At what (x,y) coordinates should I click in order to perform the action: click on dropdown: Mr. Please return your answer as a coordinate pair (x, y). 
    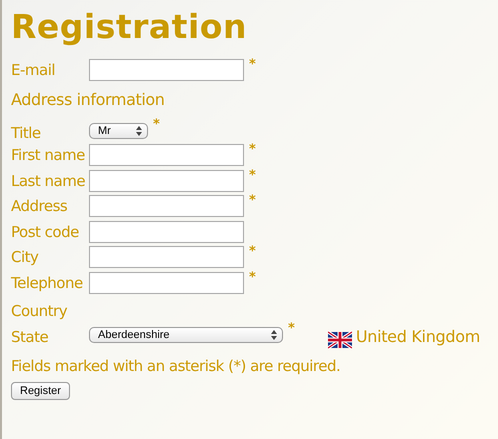
    Looking at the image, I should click on (118, 130).